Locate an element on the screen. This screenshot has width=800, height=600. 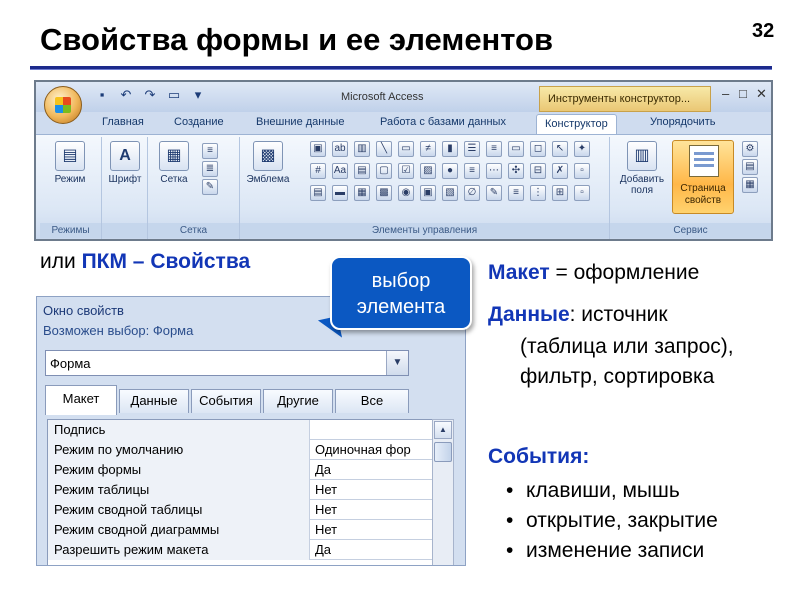
tab-control-icon: ▥ is located at coordinates (362, 149).